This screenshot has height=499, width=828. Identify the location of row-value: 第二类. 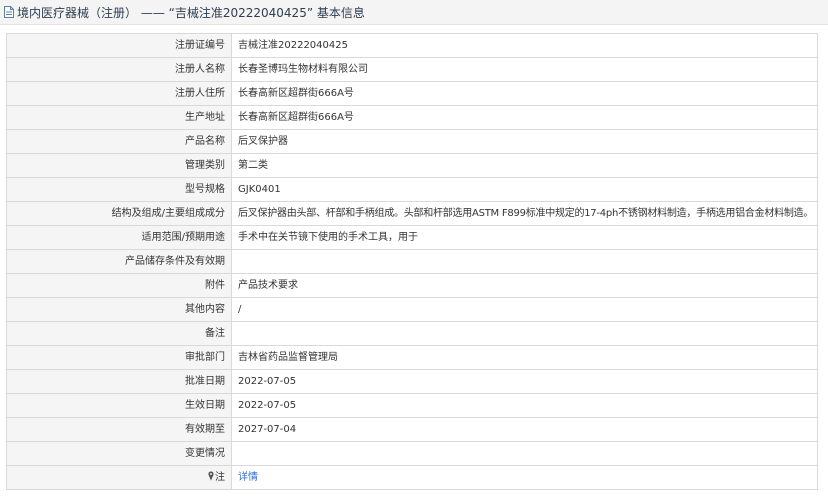
(524, 165).